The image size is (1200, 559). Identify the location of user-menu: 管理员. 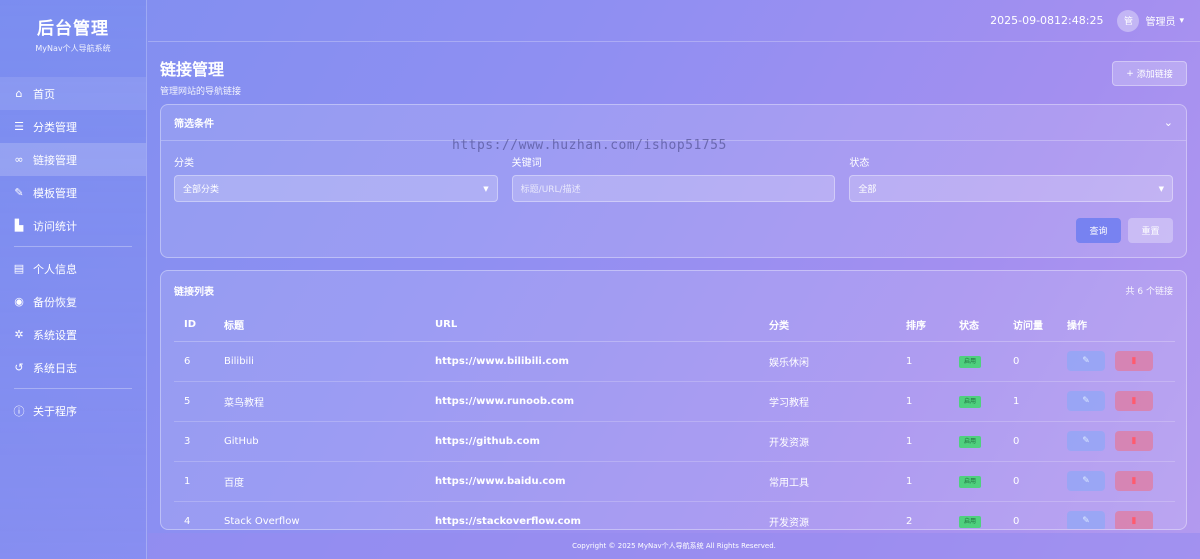
(1160, 20).